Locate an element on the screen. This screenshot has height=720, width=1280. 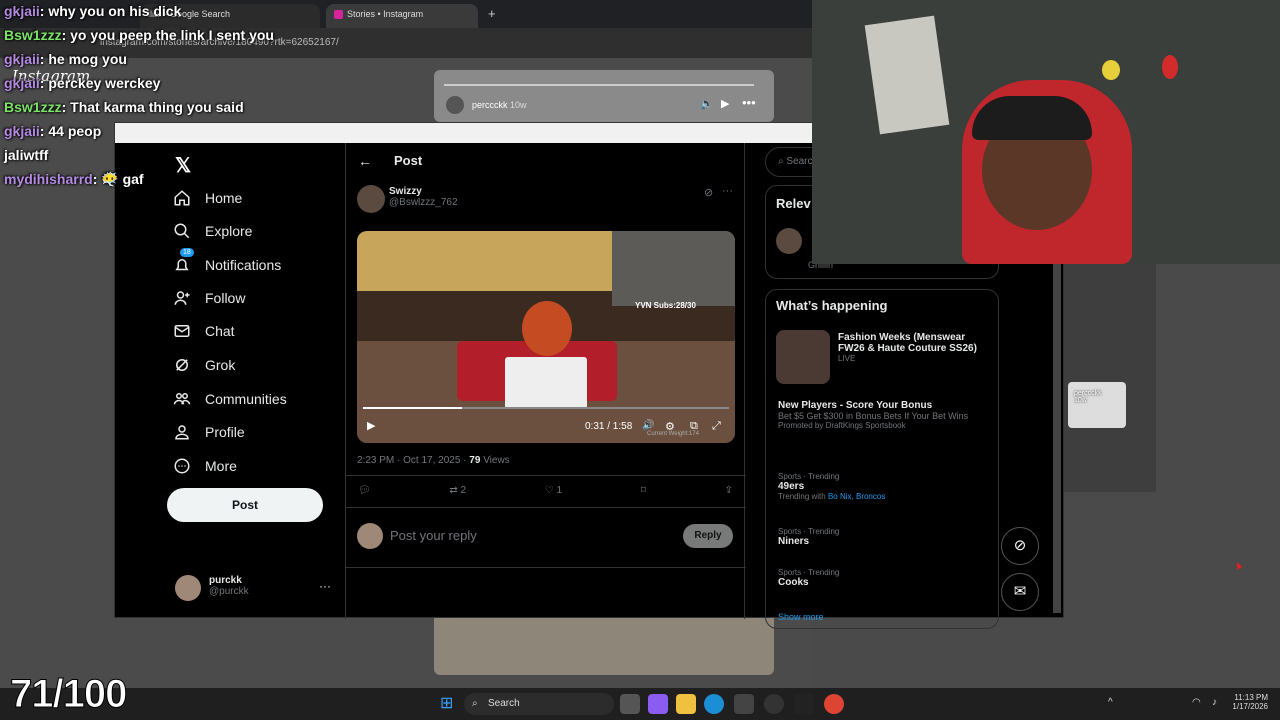
trend-extra: Trending with is located at coordinates (802, 496).